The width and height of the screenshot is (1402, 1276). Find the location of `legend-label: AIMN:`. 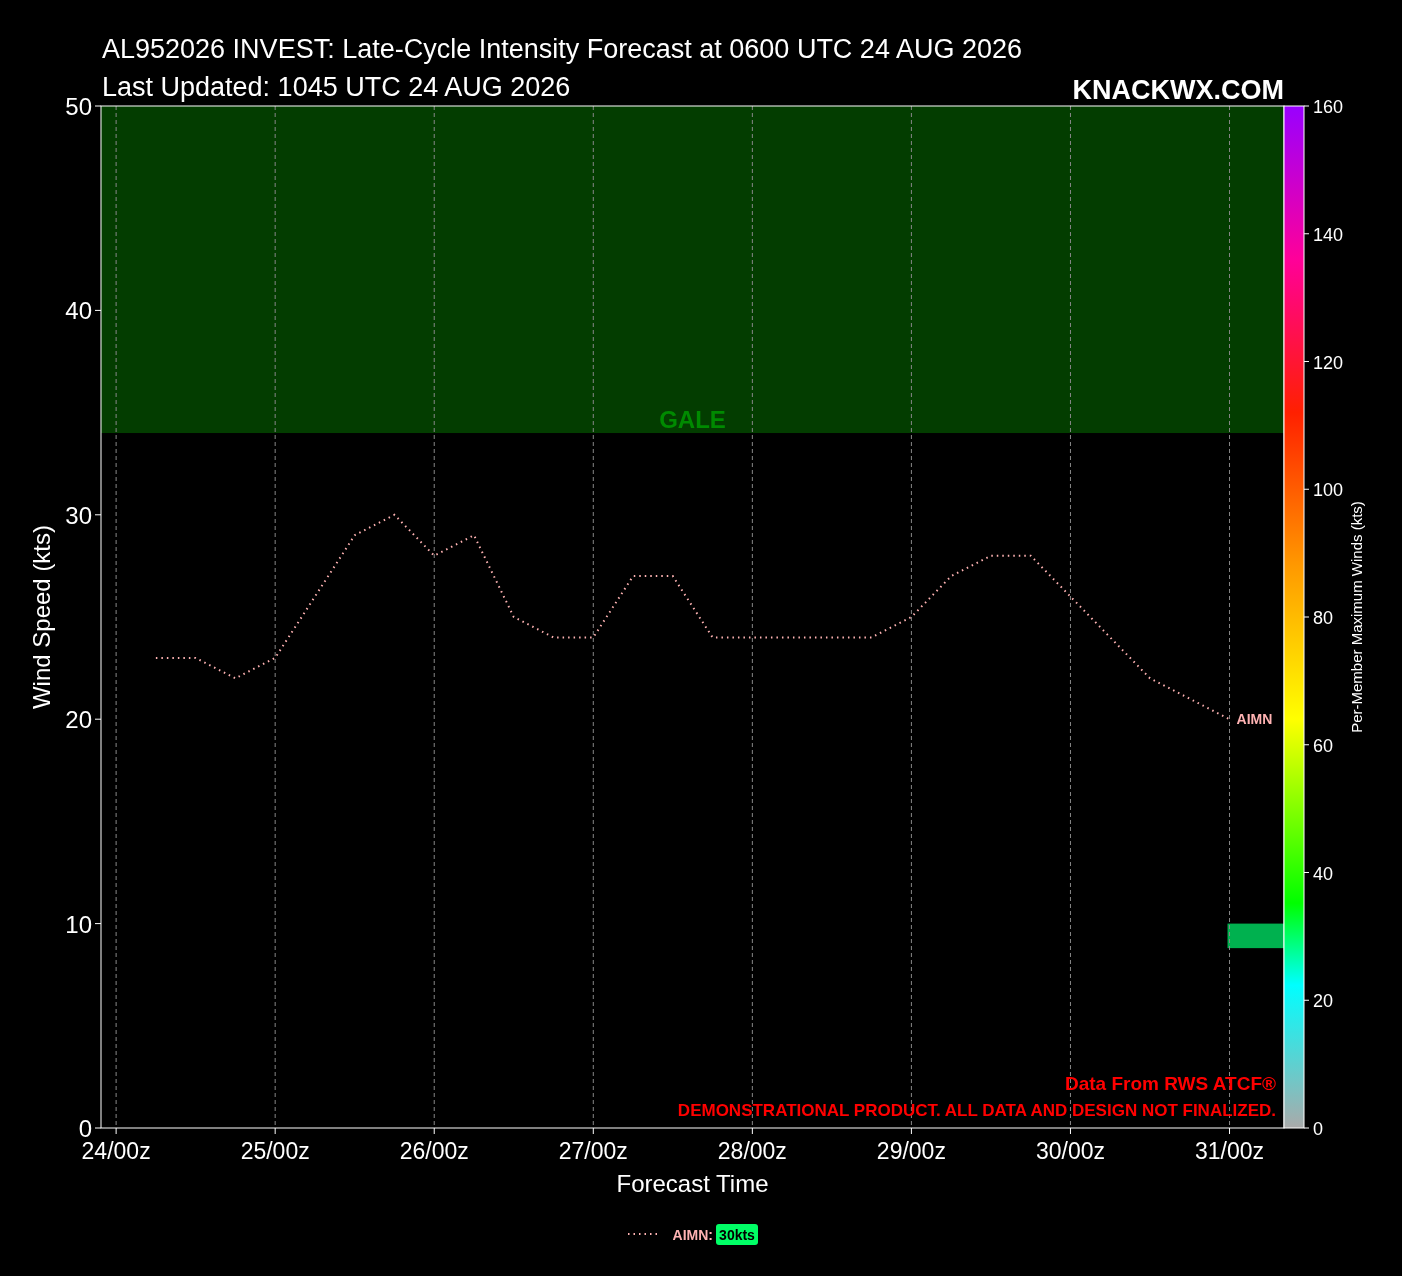

legend-label: AIMN: is located at coordinates (692, 1235).